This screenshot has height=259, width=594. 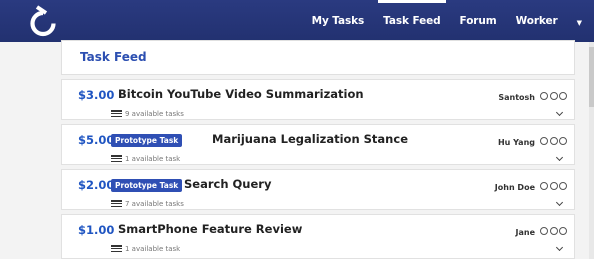 What do you see at coordinates (241, 94) in the screenshot?
I see `task-title: Bitcoin YouTube Video Summarization` at bounding box center [241, 94].